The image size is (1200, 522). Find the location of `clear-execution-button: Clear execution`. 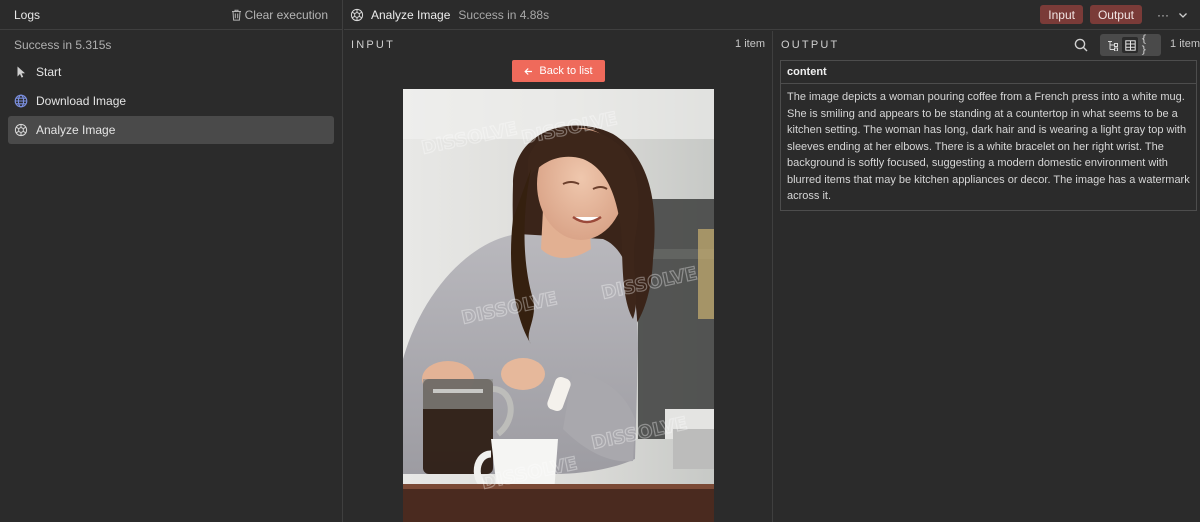

clear-execution-button: Clear execution is located at coordinates (279, 15).